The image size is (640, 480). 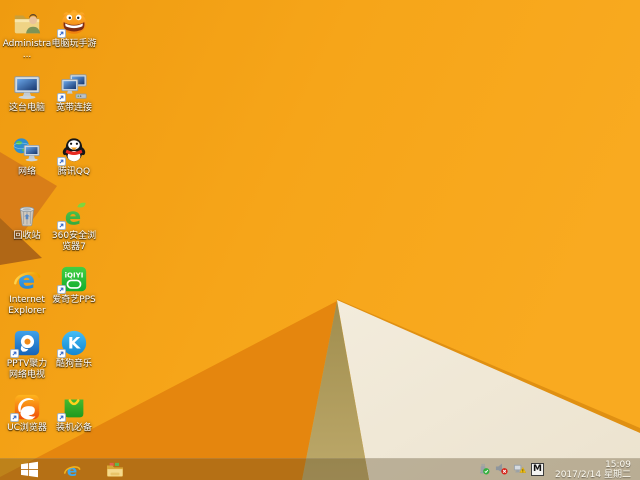 I want to click on desktop-icon-kugou: K 酷狗音乐, so click(x=74, y=348).